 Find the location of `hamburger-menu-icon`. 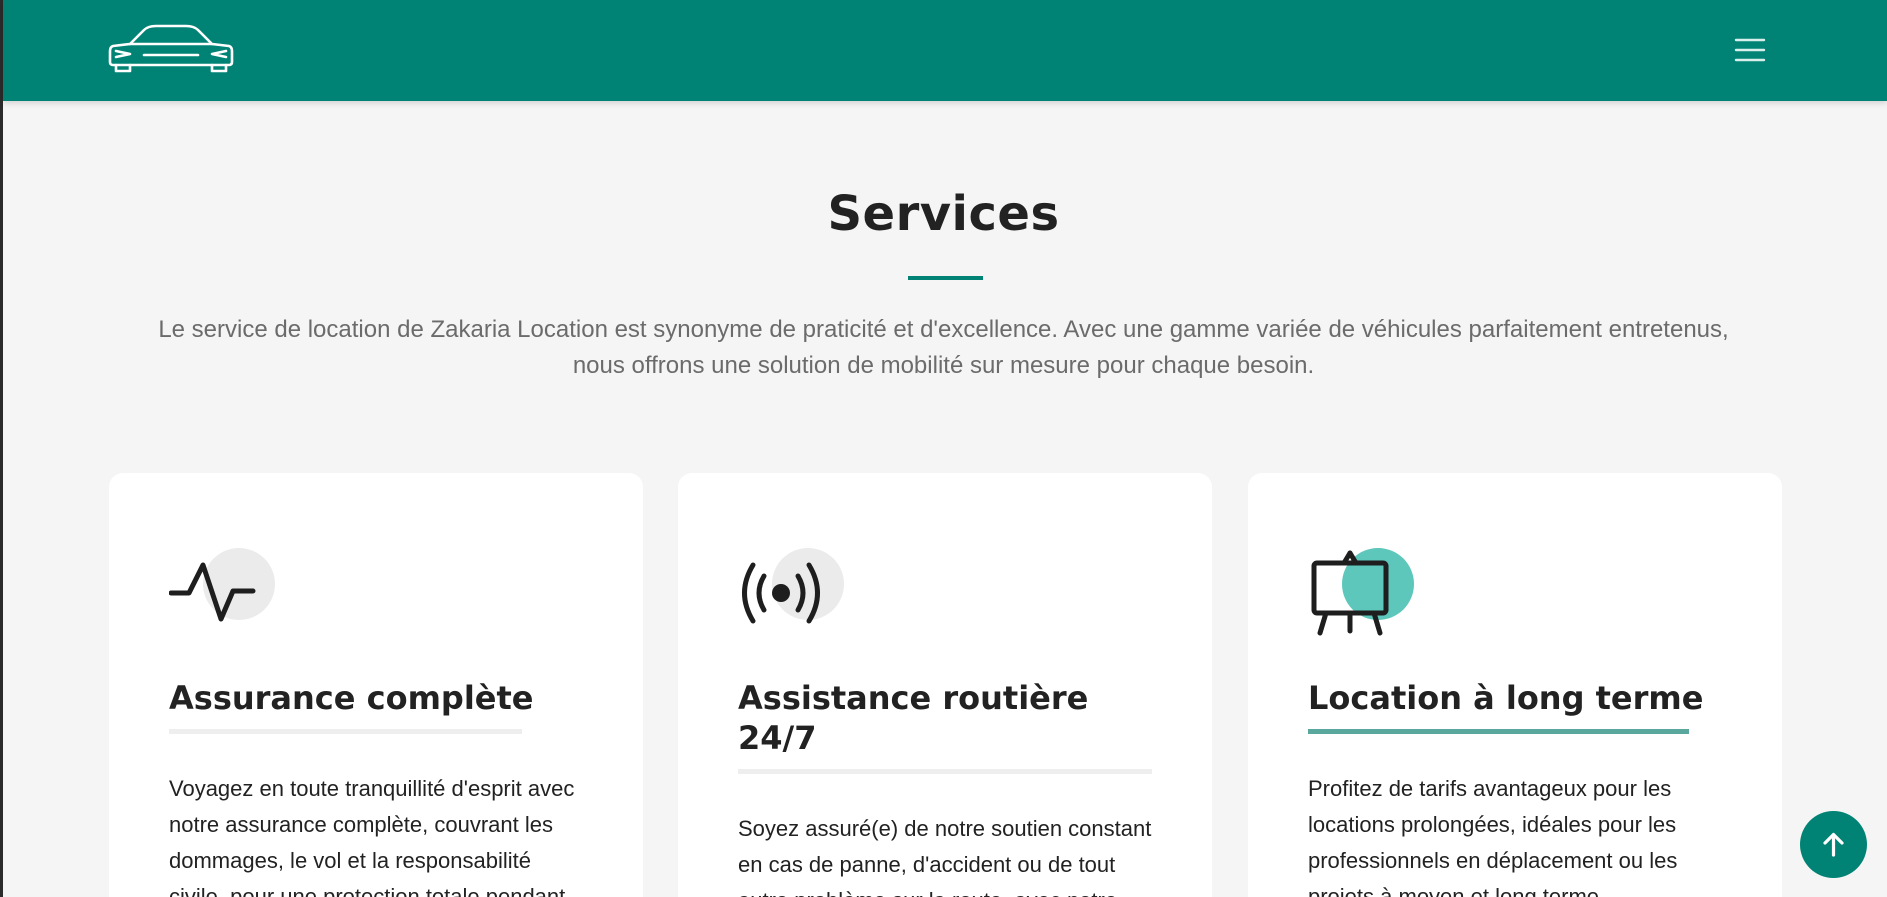

hamburger-menu-icon is located at coordinates (1750, 50).